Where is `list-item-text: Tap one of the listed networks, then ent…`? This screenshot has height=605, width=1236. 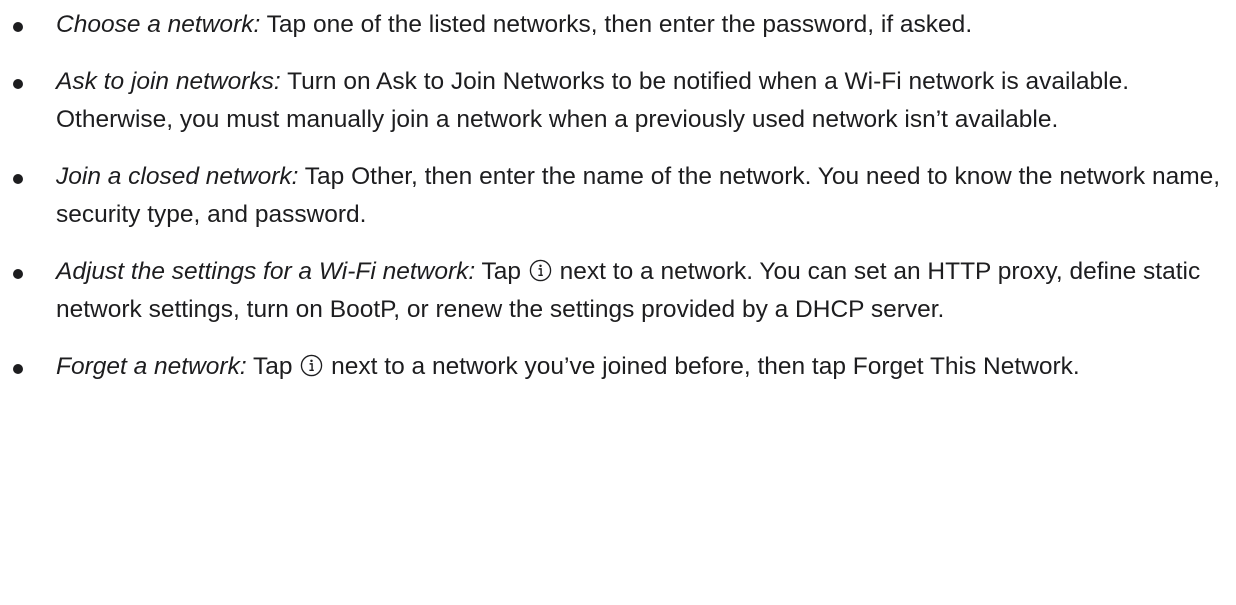
list-item-text: Tap one of the listed networks, then ent… is located at coordinates (619, 24).